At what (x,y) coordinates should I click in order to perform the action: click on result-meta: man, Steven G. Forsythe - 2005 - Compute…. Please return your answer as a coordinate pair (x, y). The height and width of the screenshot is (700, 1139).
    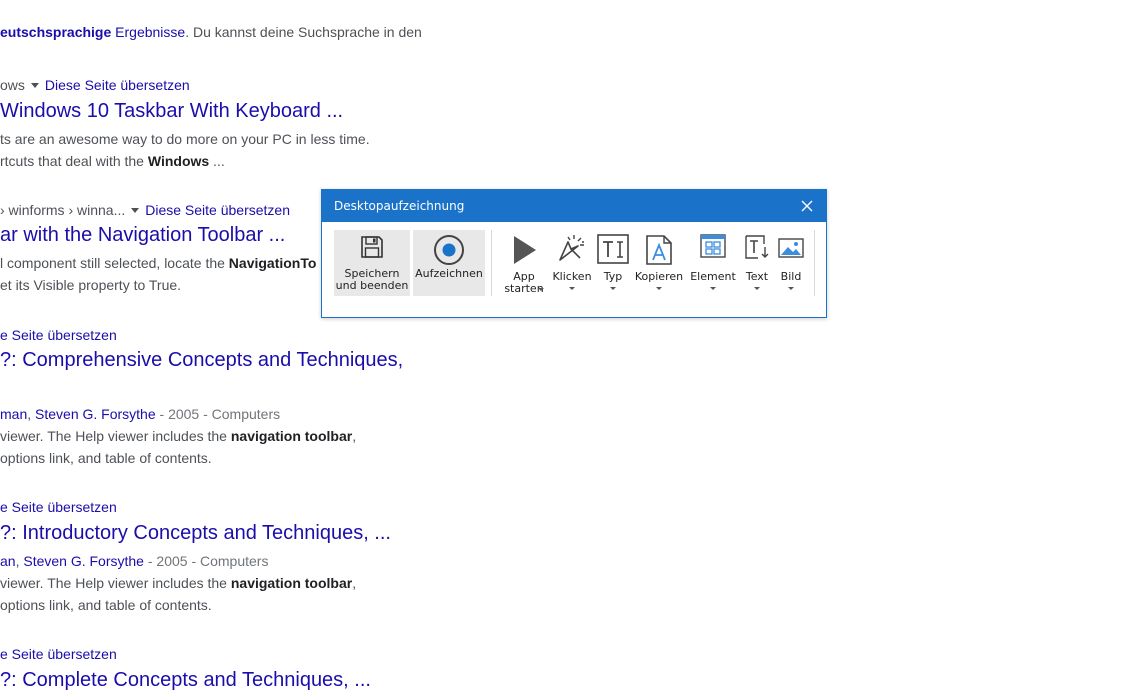
    Looking at the image, I should click on (140, 414).